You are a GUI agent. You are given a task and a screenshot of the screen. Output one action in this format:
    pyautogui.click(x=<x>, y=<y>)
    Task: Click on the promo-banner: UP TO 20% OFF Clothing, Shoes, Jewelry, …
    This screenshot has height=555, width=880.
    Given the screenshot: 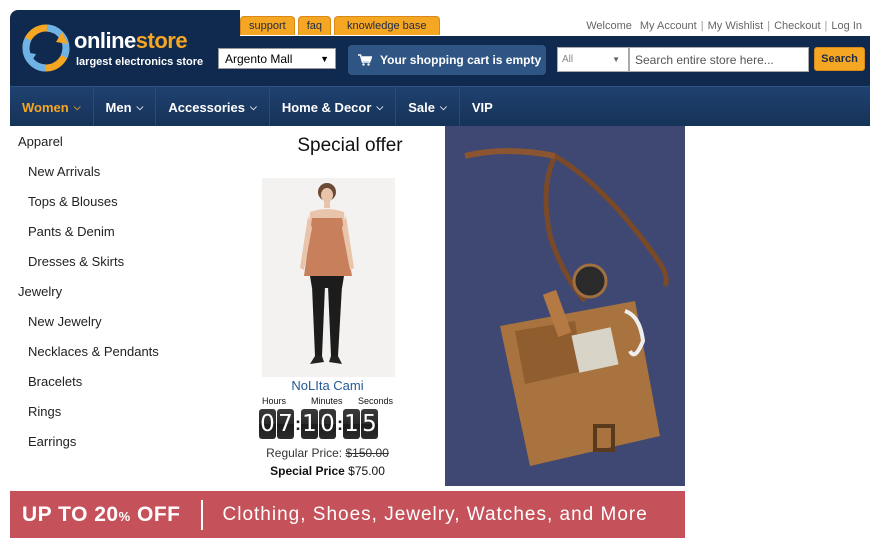 What is the action you would take?
    pyautogui.click(x=347, y=514)
    